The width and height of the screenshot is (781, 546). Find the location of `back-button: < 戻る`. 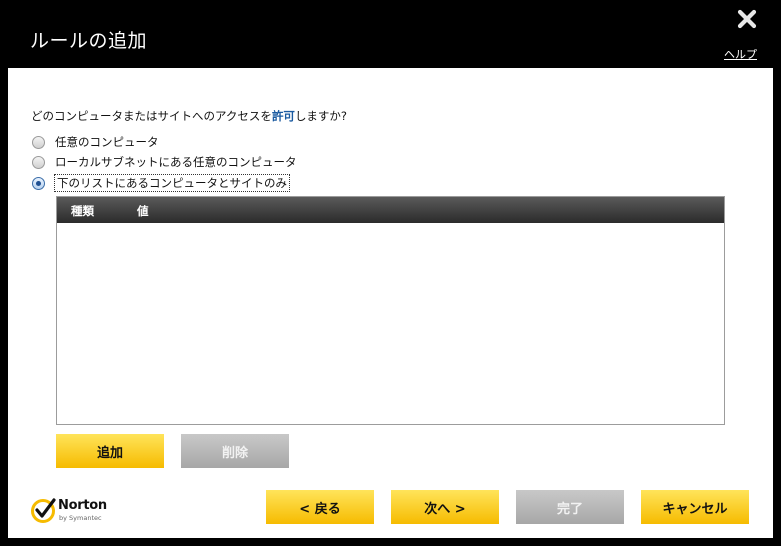

back-button: < 戻る is located at coordinates (320, 507).